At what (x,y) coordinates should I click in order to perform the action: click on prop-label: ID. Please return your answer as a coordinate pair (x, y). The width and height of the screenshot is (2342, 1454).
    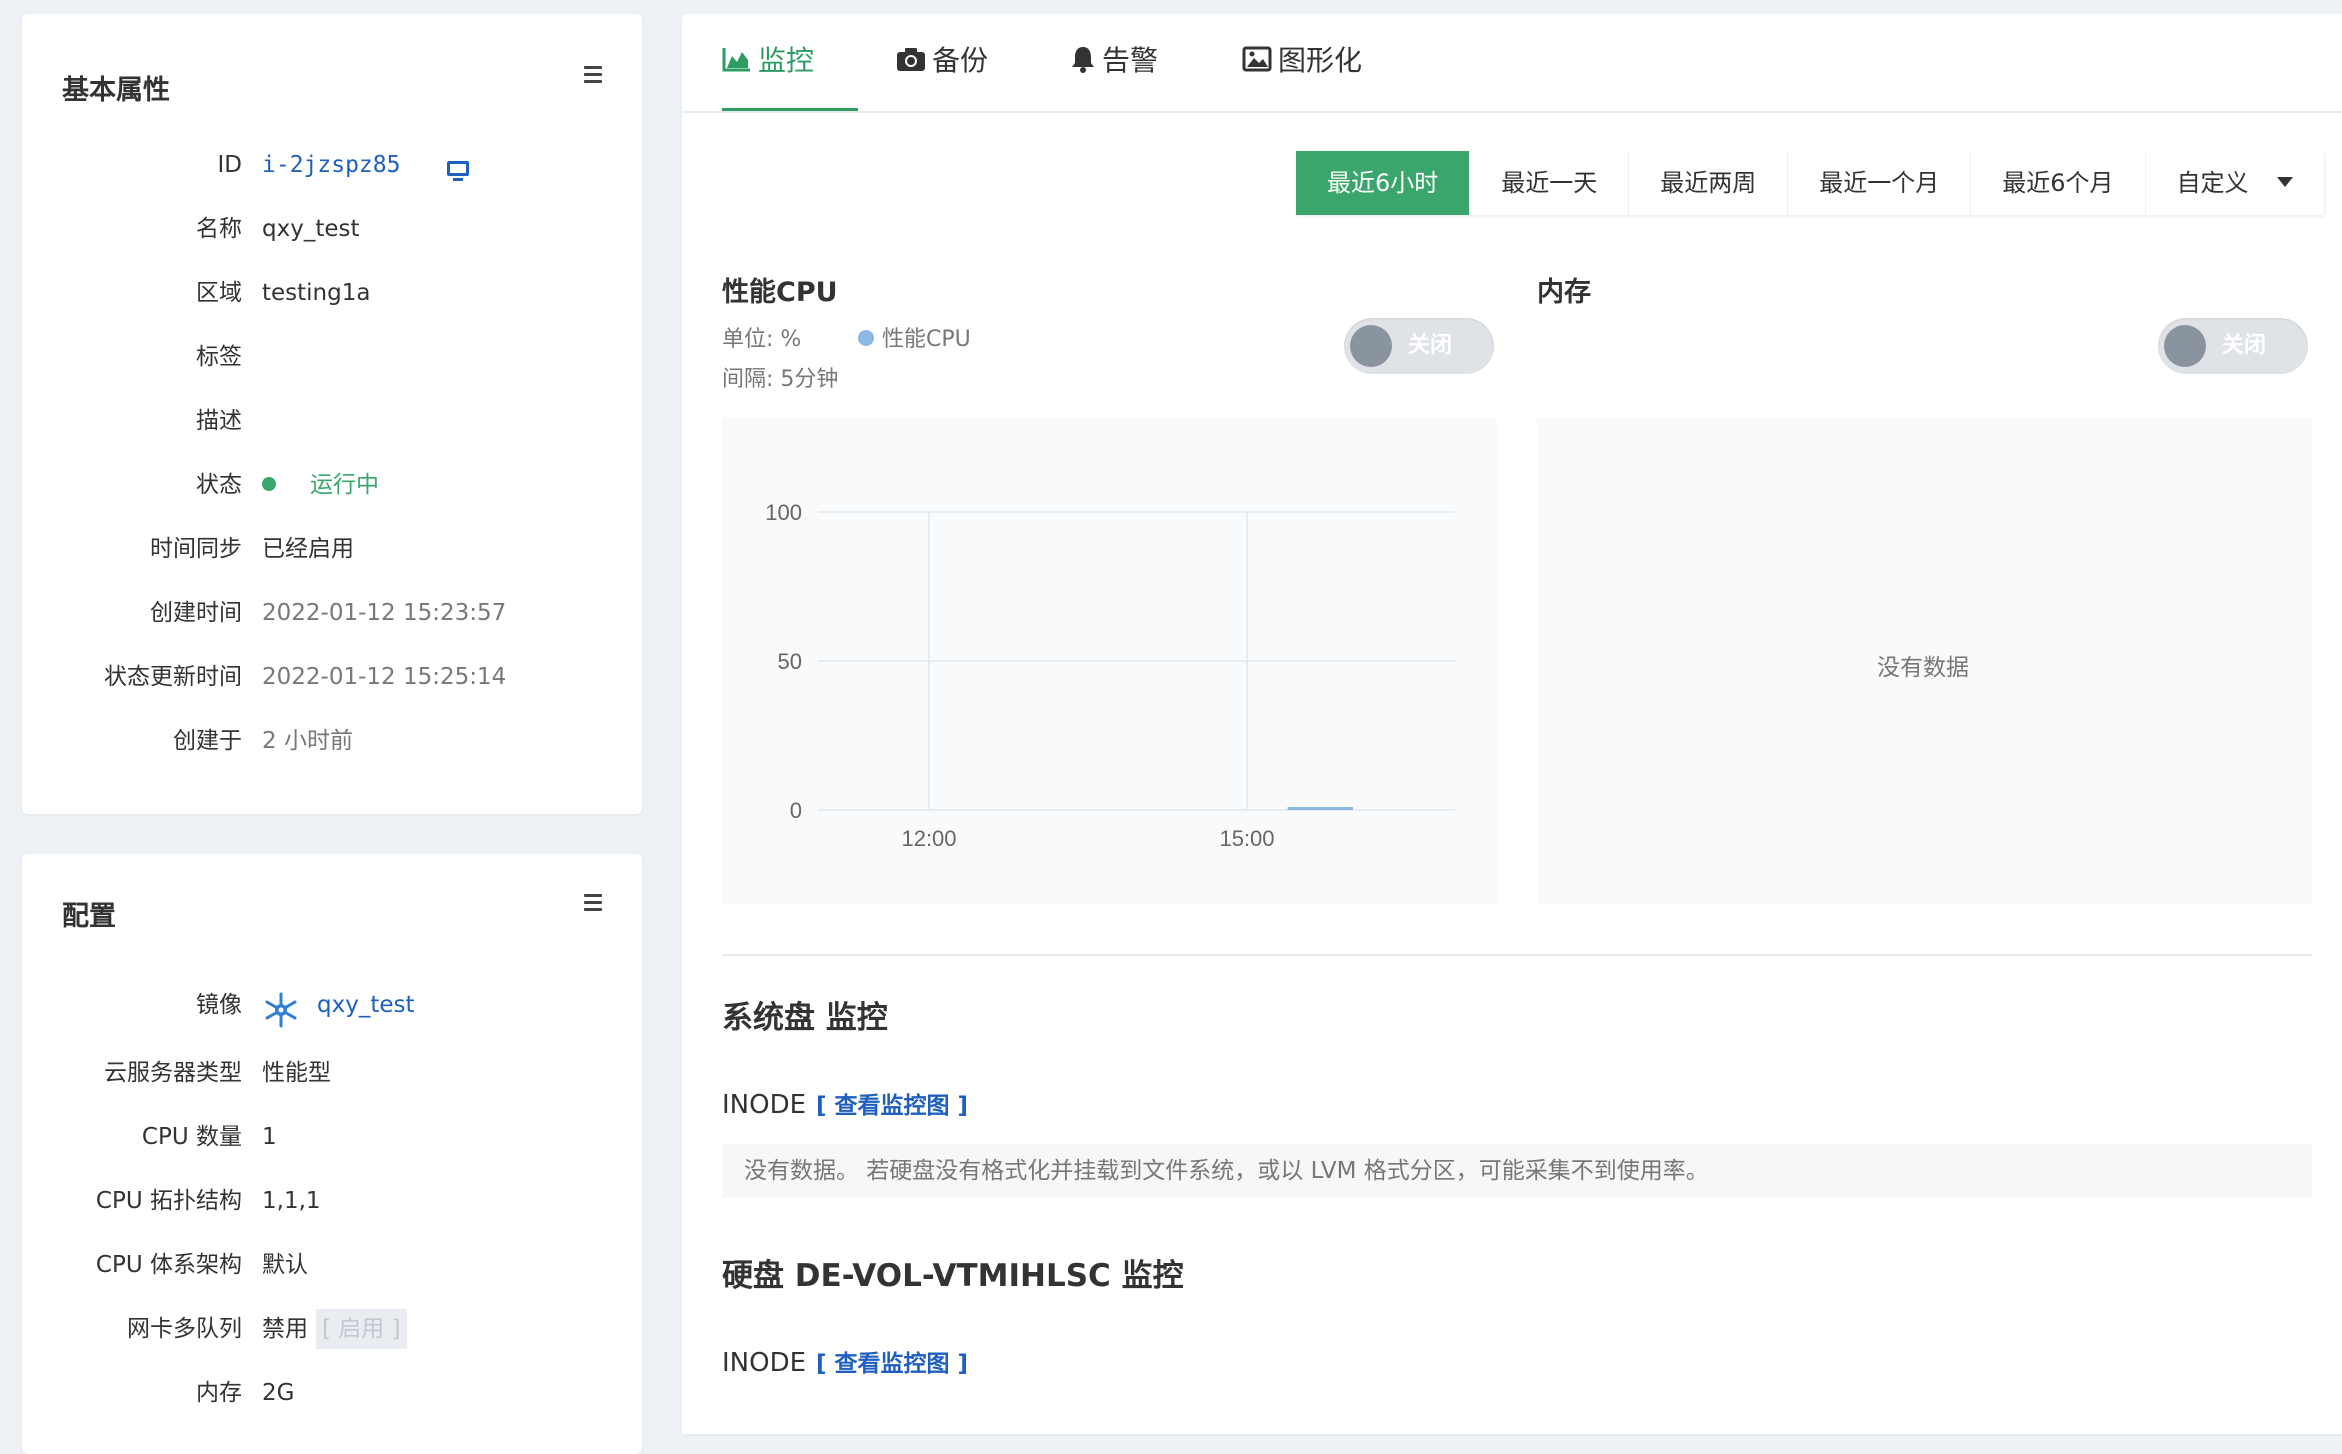
    Looking at the image, I should click on (230, 165).